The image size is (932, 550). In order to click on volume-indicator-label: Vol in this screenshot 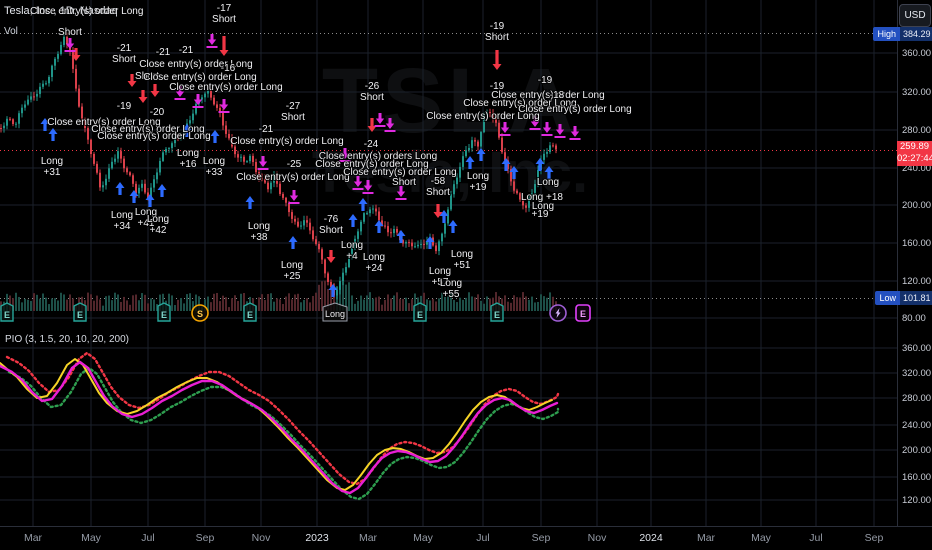, I will do `click(11, 31)`.